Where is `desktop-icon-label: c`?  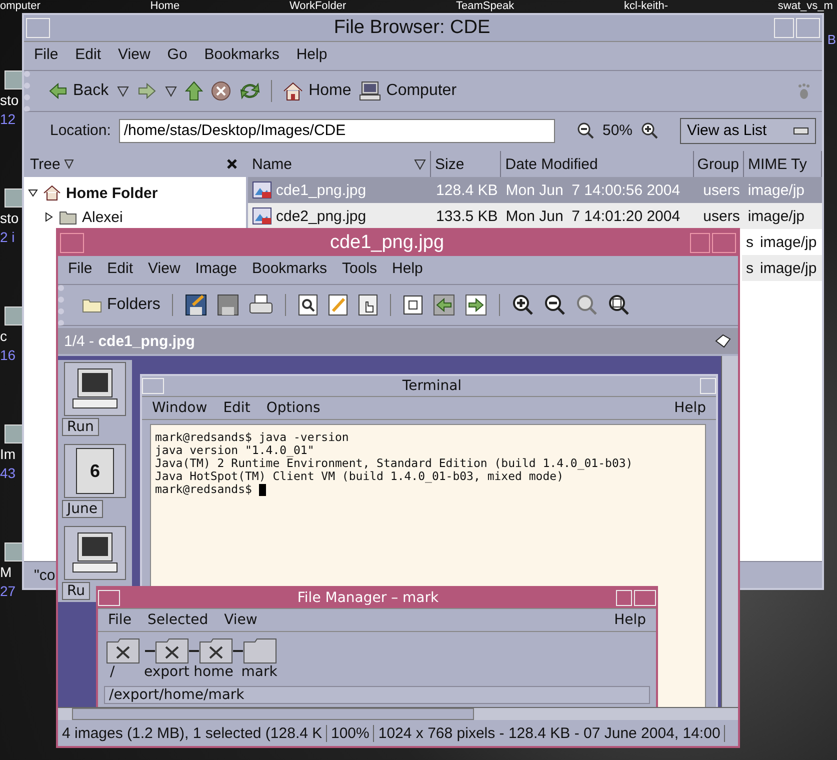
desktop-icon-label: c is located at coordinates (3, 336).